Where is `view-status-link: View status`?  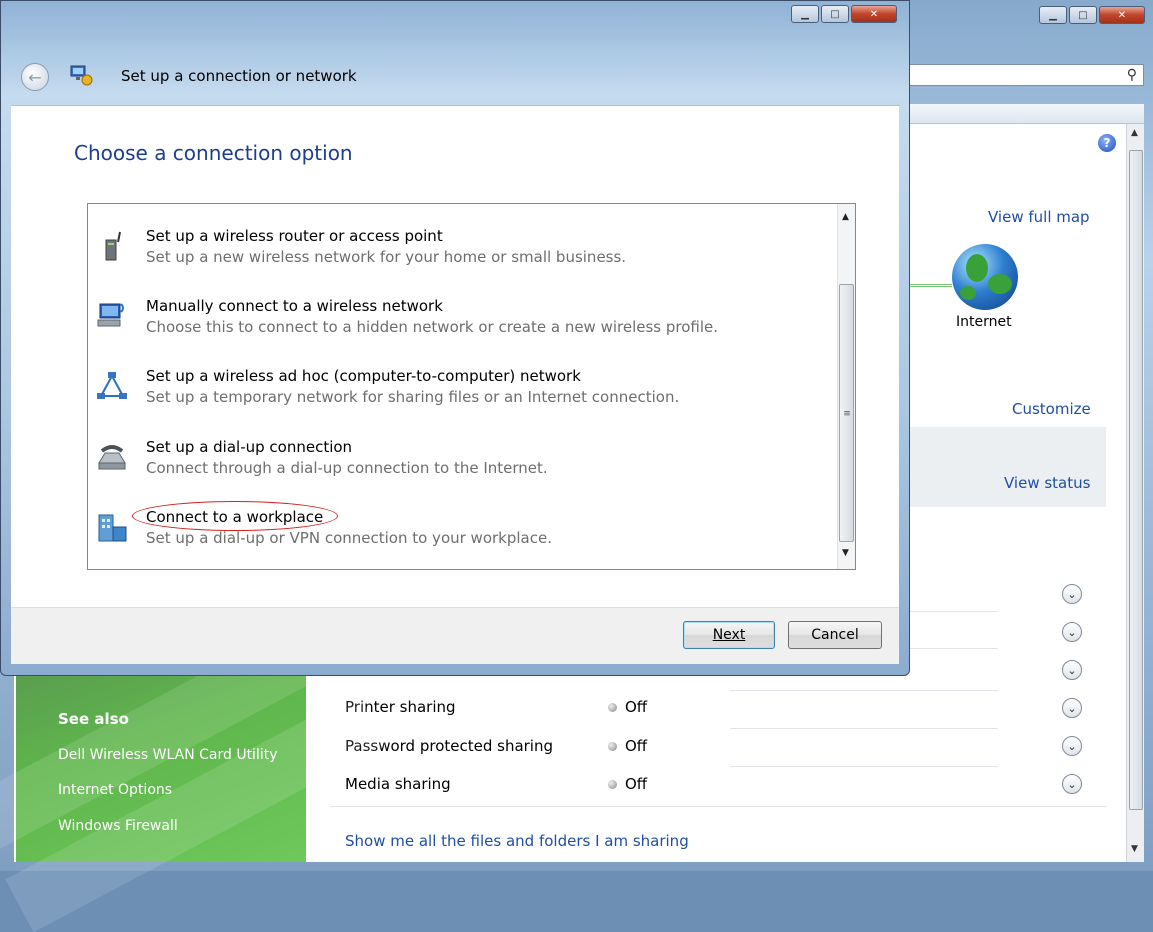 view-status-link: View status is located at coordinates (1047, 483).